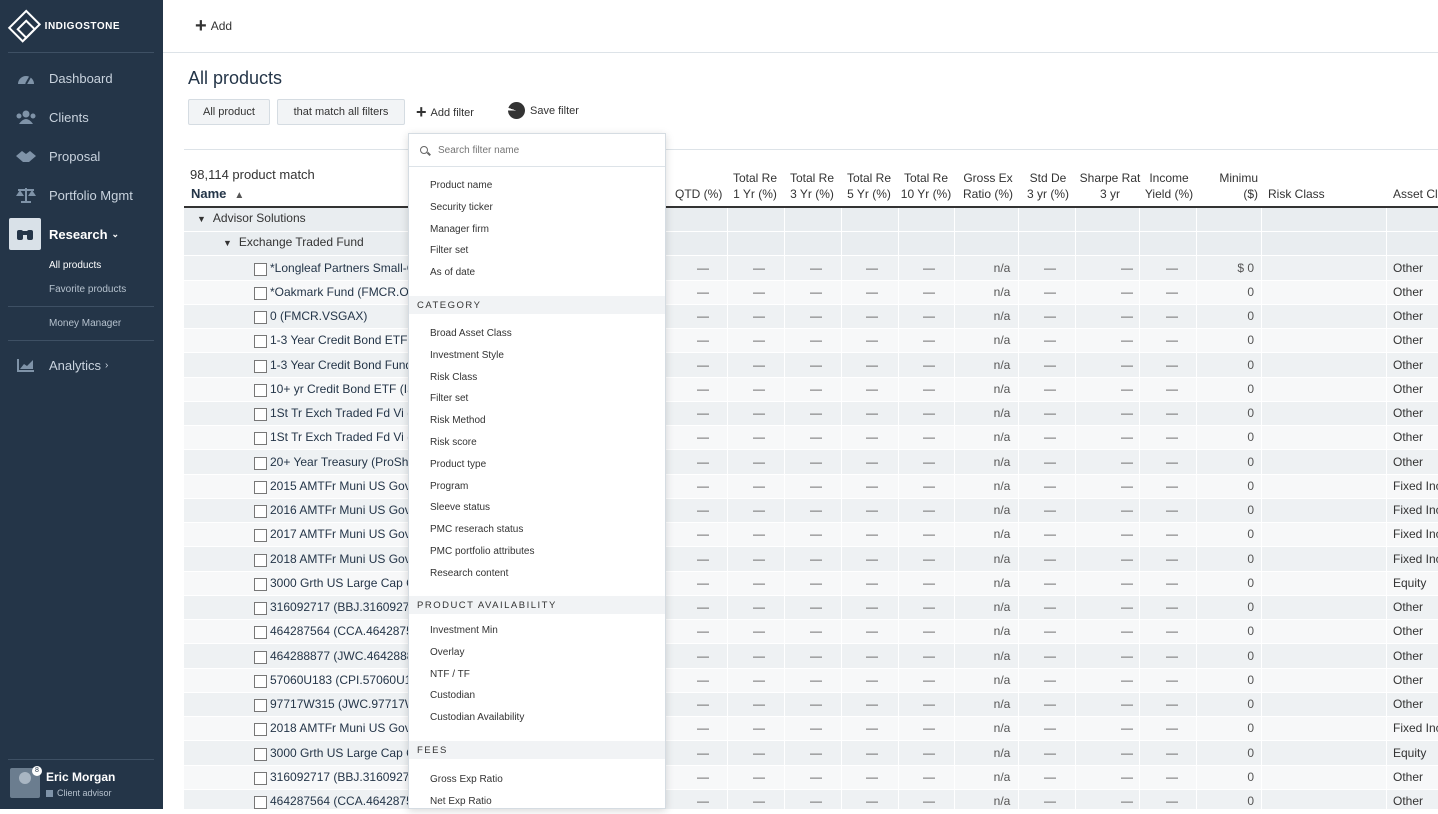 This screenshot has width=1438, height=814. What do you see at coordinates (343, 704) in the screenshot?
I see `product-name-link: 97717W315 (JWC.97717W` at bounding box center [343, 704].